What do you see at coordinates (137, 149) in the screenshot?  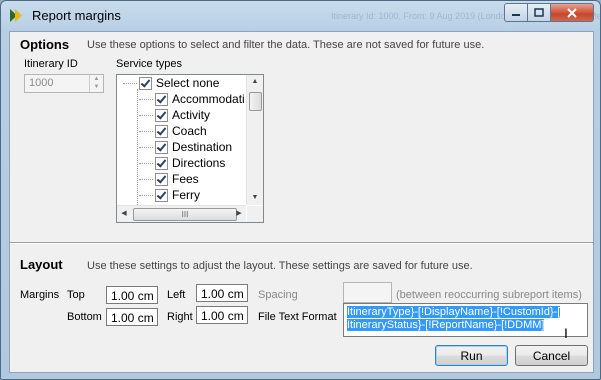 I see `tree-line` at bounding box center [137, 149].